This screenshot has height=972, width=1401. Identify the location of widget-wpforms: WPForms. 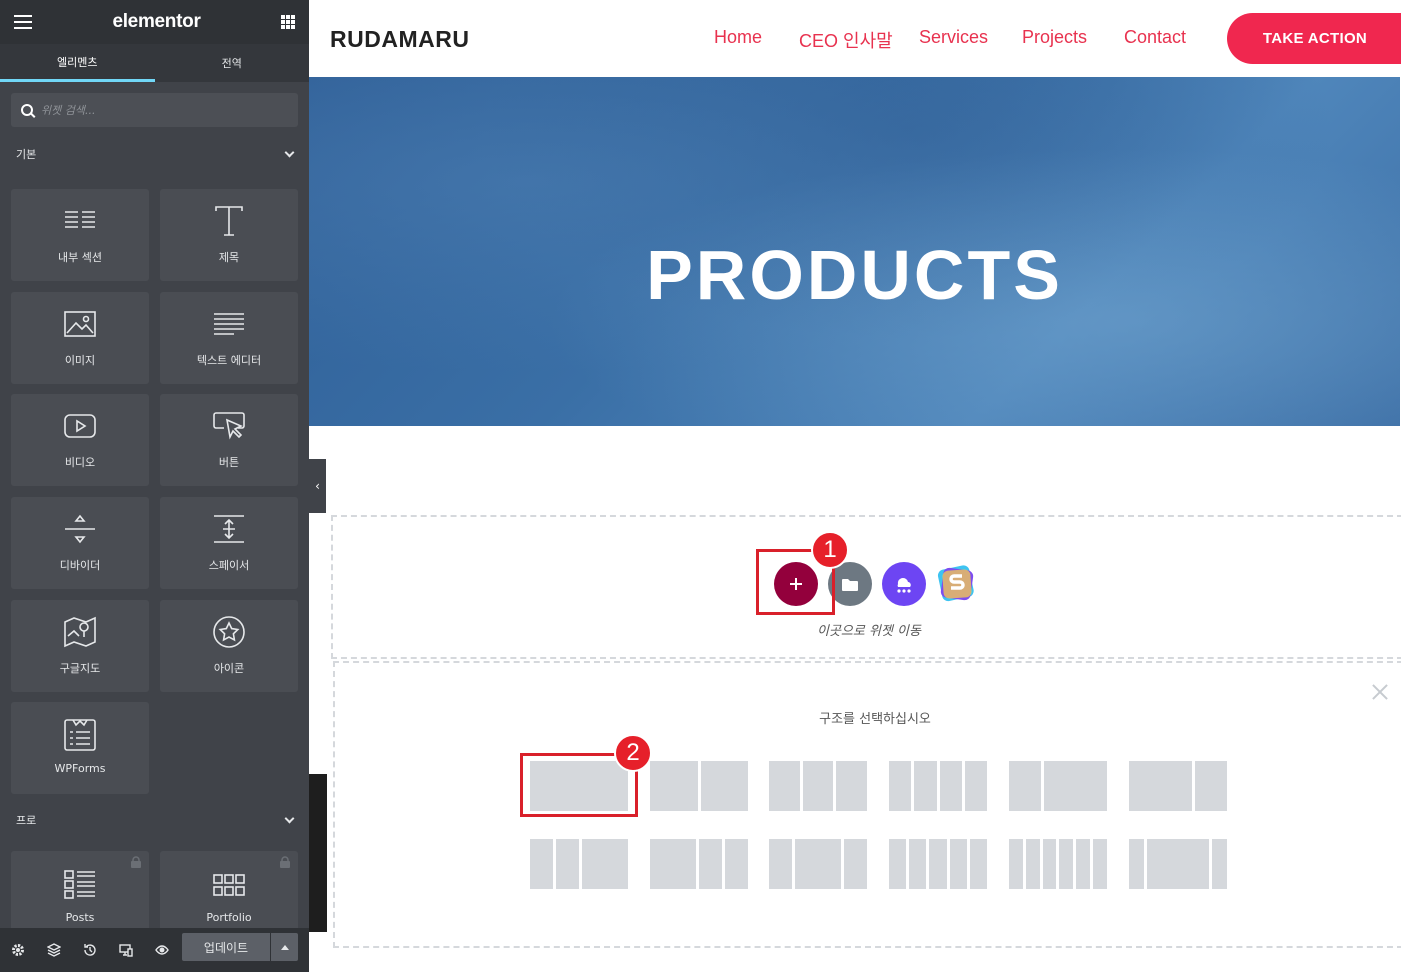
(80, 748).